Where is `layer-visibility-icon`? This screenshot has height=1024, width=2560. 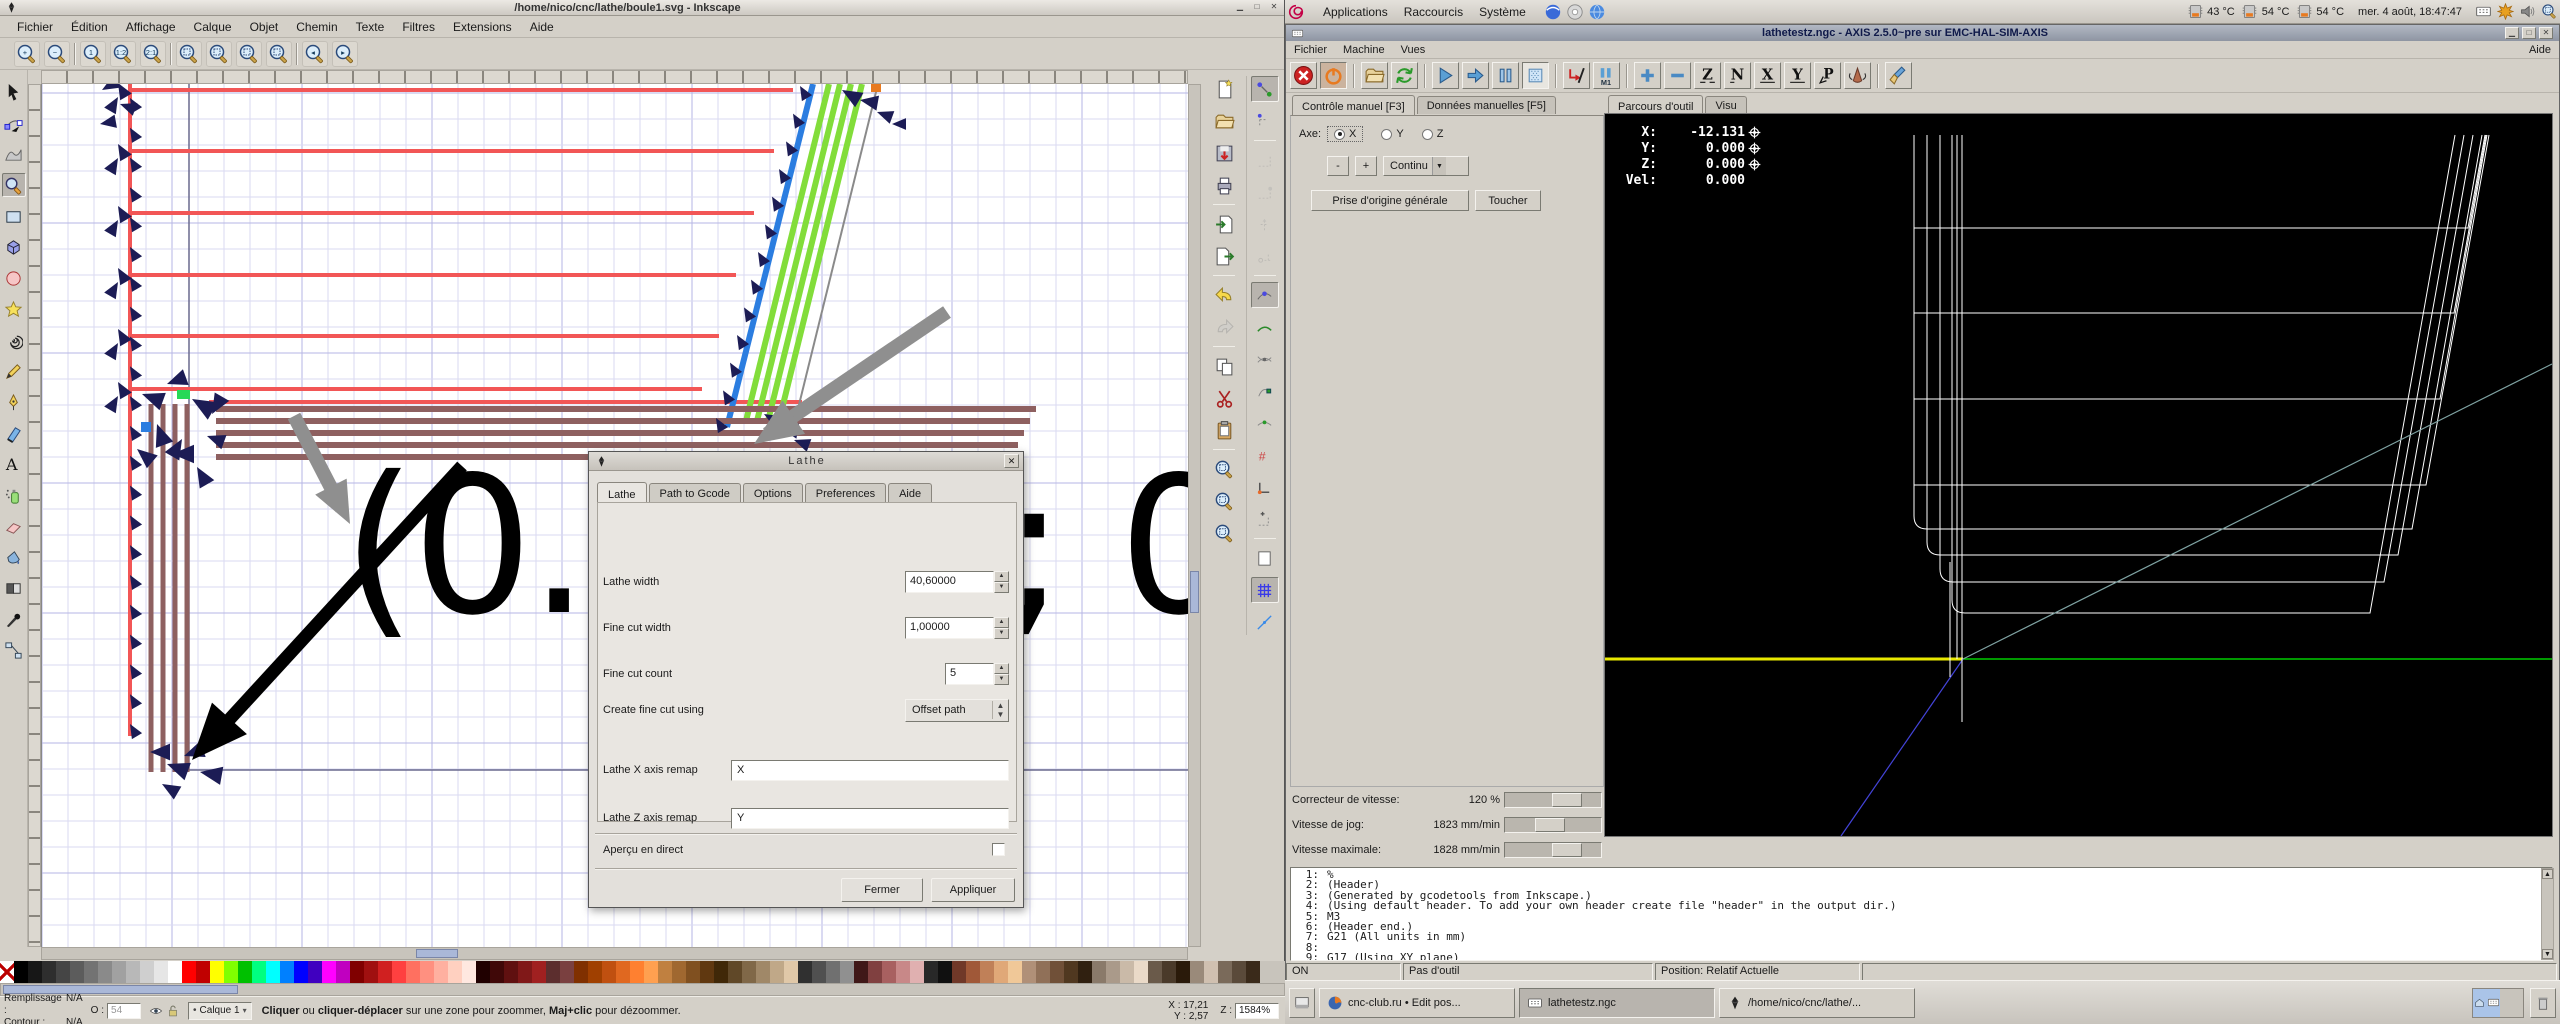
layer-visibility-icon is located at coordinates (156, 1011).